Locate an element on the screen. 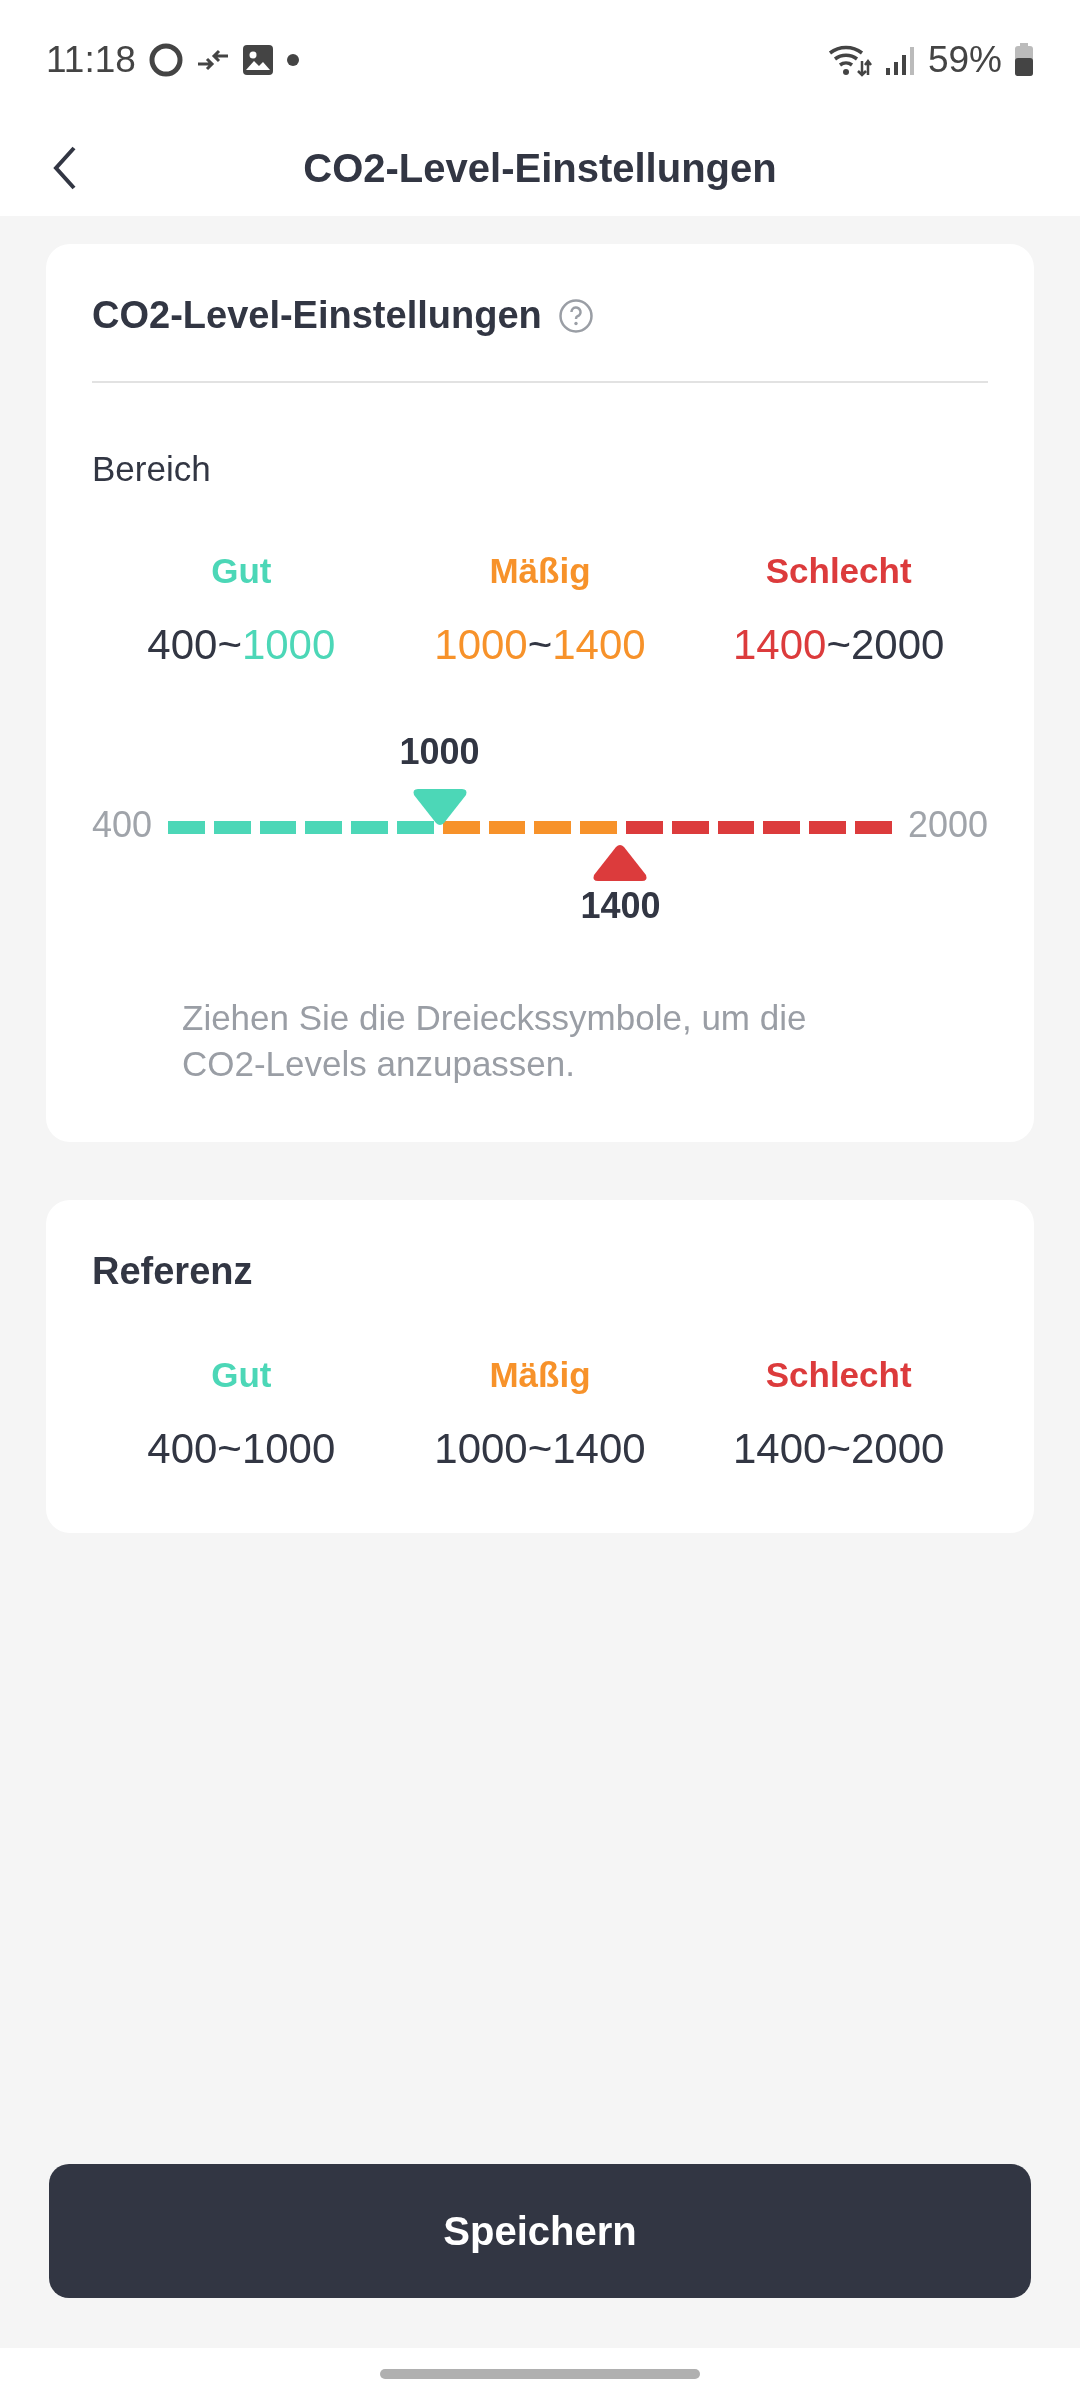 Image resolution: width=1080 pixels, height=2400 pixels. hint-text: Ziehen Sie die Dreieckssymbole, um die CO2-Levels anzupassen. is located at coordinates (495, 1041).